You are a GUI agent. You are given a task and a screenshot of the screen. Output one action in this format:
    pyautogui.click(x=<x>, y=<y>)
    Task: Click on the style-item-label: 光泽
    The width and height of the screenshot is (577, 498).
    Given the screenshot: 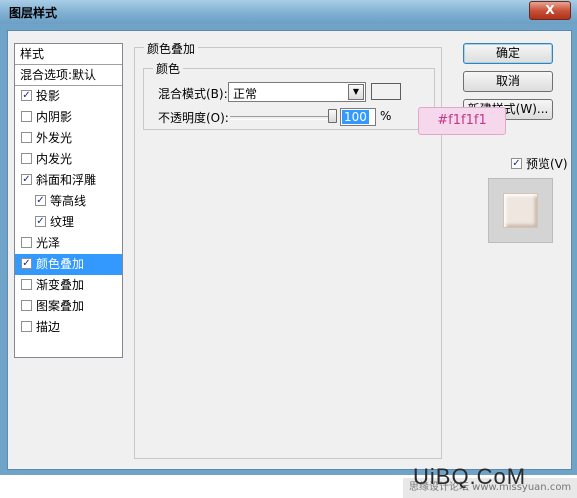 What is the action you would take?
    pyautogui.click(x=48, y=243)
    